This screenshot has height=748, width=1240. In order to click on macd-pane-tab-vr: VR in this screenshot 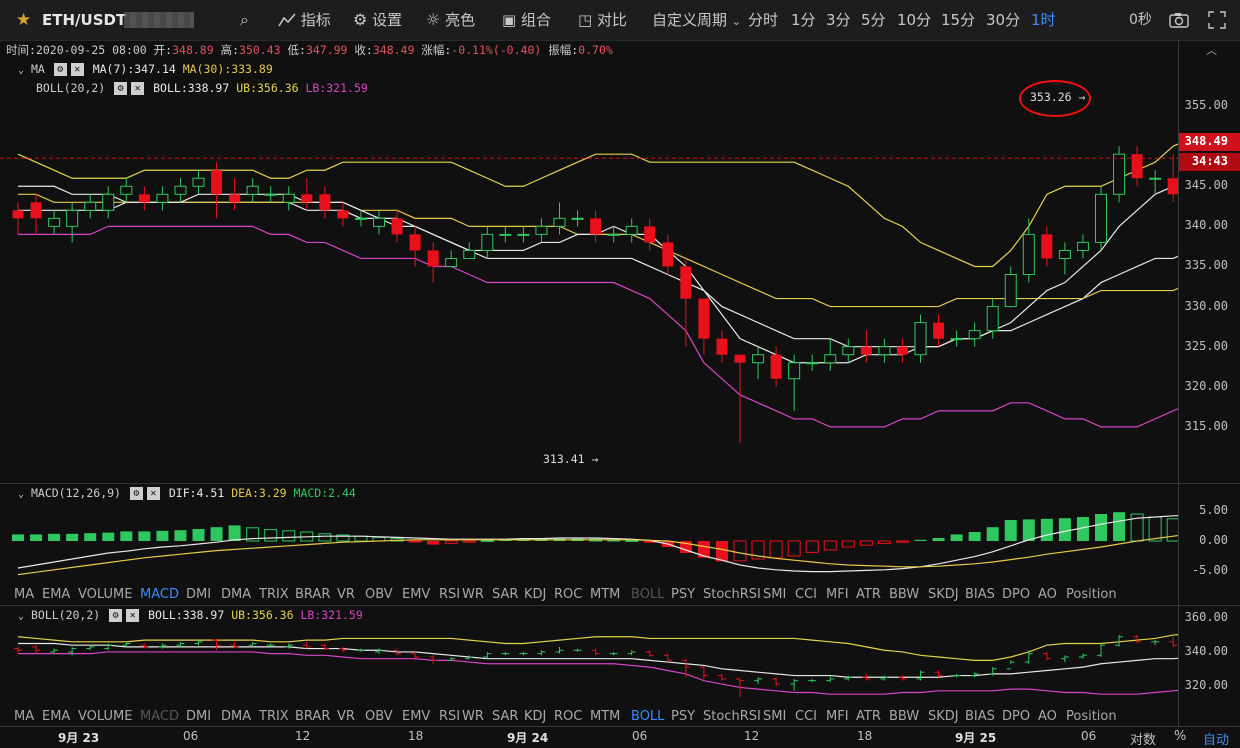, I will do `click(346, 595)`.